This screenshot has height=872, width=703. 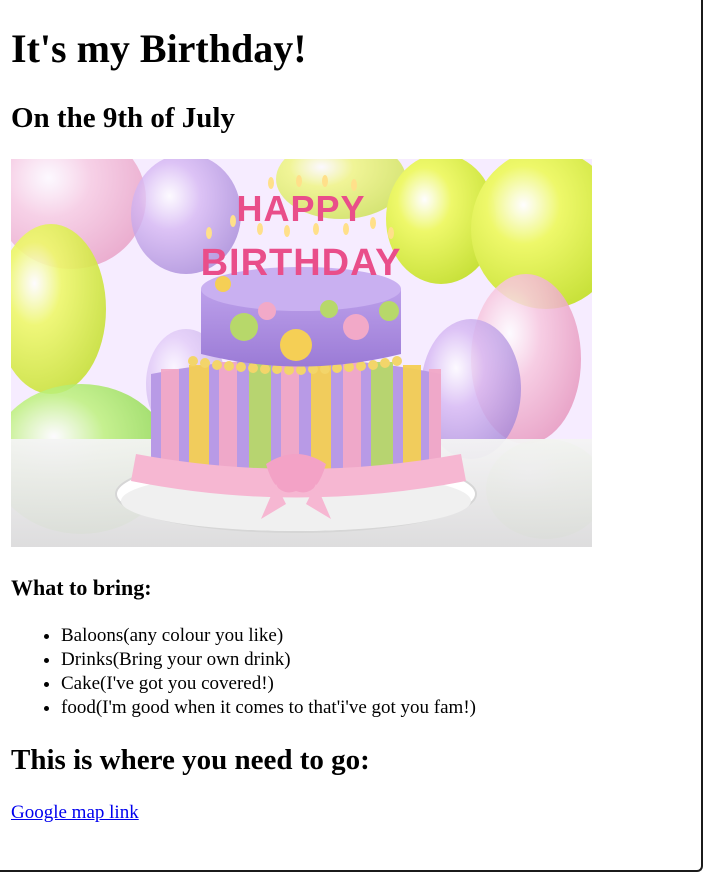 I want to click on where-heading: This is where you need to go:, so click(x=190, y=760).